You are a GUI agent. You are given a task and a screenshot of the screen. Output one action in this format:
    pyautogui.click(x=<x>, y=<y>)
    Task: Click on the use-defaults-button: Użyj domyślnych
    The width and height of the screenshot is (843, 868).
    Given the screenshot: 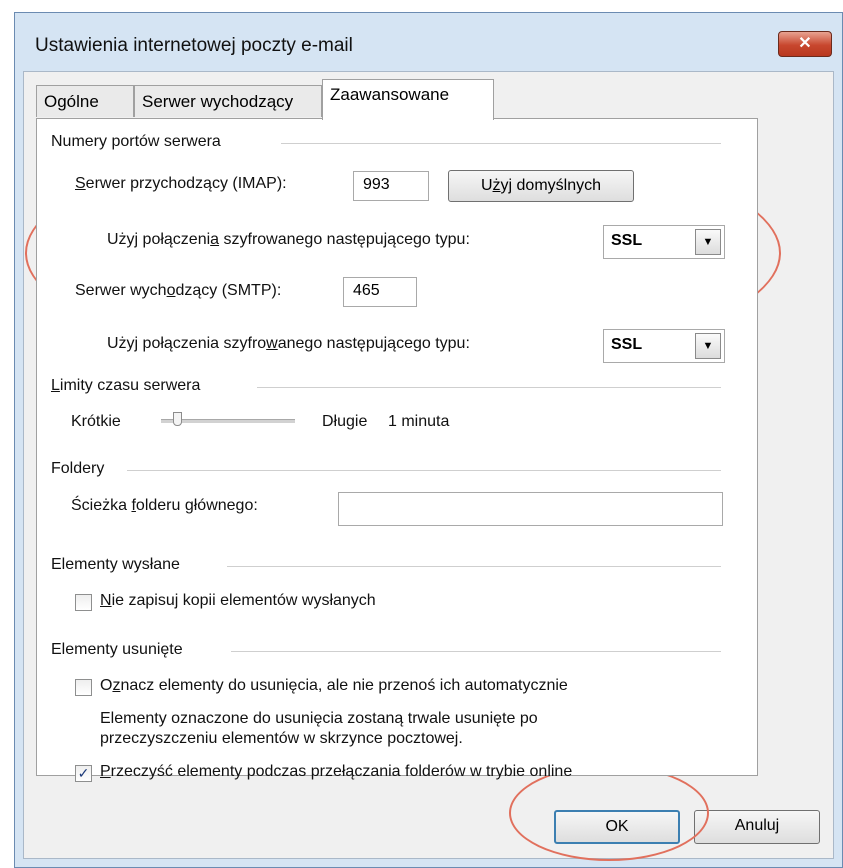 What is the action you would take?
    pyautogui.click(x=541, y=186)
    